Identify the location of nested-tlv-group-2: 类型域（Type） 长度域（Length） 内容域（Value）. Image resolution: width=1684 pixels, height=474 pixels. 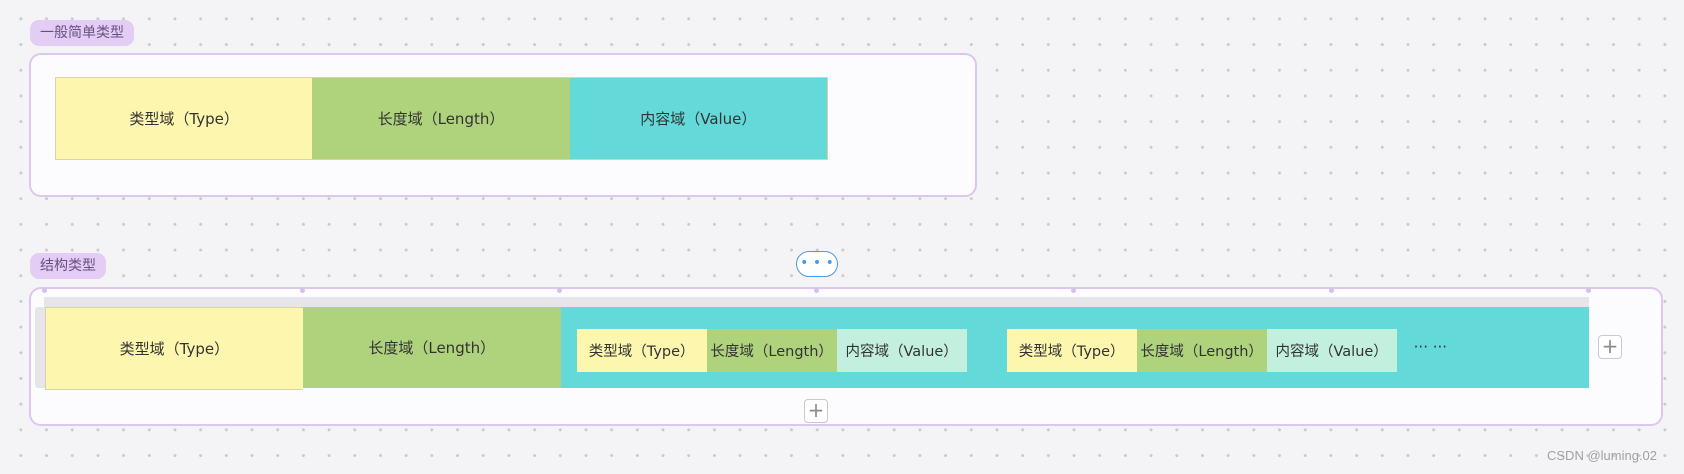
(1201, 350).